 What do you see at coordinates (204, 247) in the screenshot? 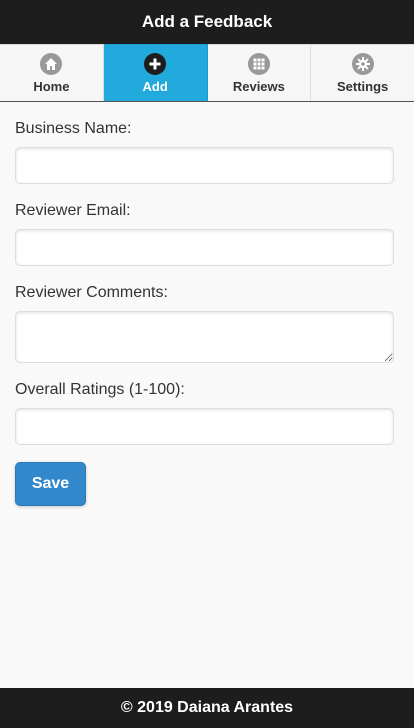
I see `reviewer-email-input` at bounding box center [204, 247].